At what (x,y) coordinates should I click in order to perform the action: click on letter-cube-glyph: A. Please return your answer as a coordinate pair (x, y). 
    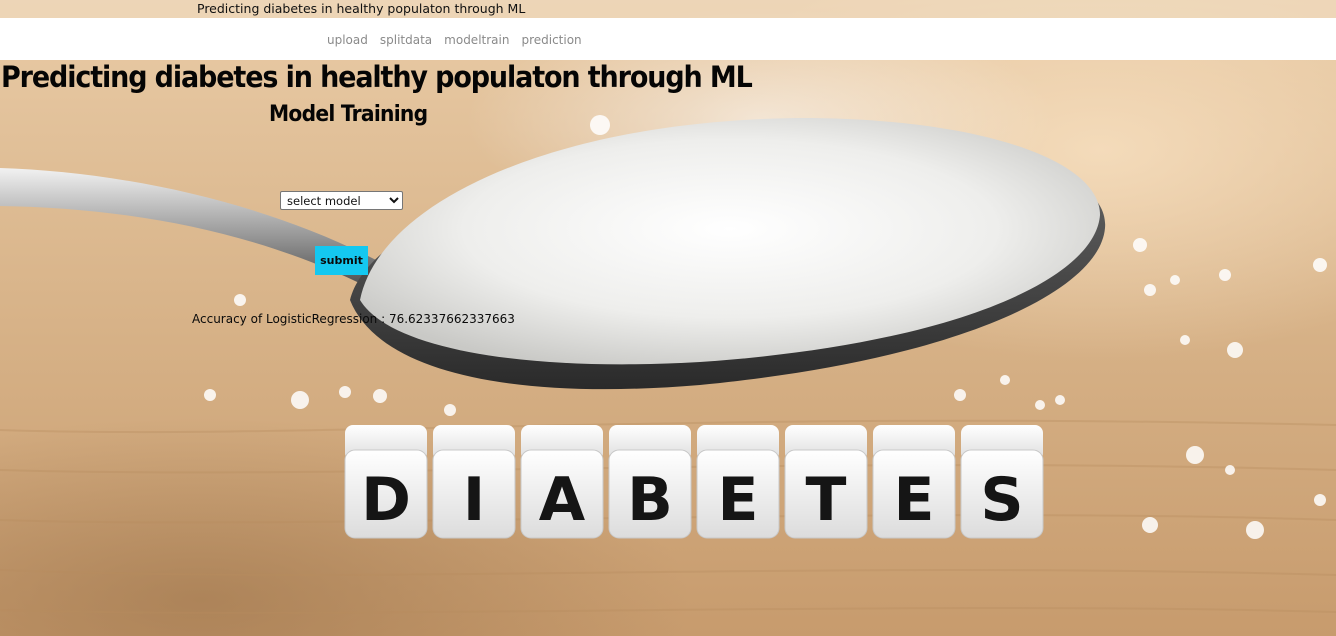
    Looking at the image, I should click on (562, 500).